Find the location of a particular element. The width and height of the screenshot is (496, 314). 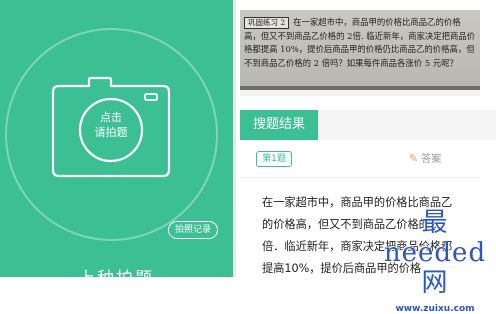

question-number-tag: 第1题 is located at coordinates (274, 159).